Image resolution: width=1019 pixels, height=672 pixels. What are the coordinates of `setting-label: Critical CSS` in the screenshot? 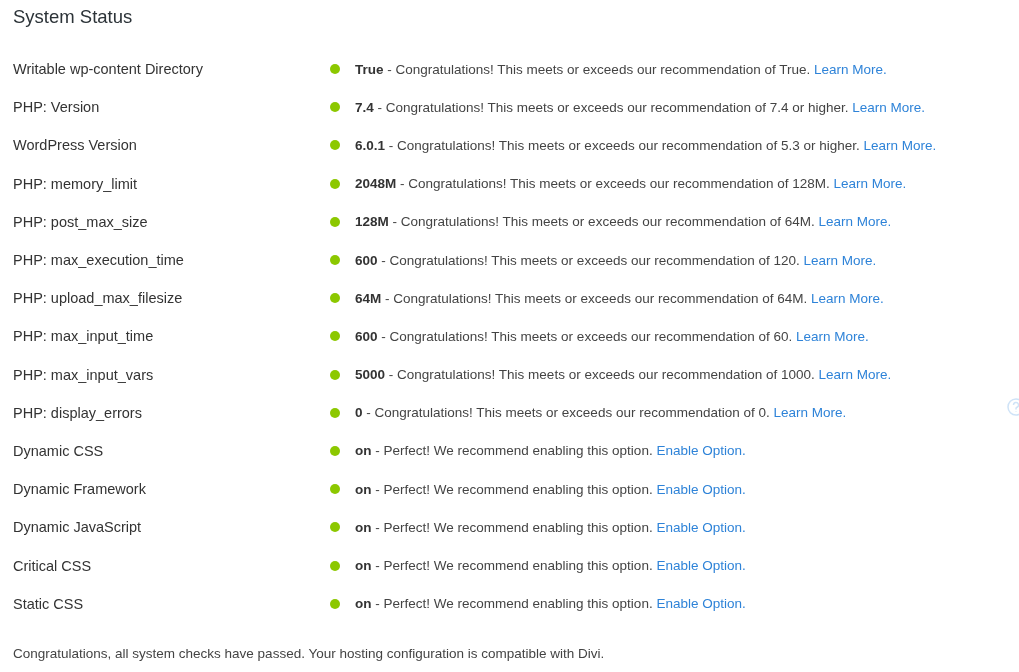 It's located at (53, 565).